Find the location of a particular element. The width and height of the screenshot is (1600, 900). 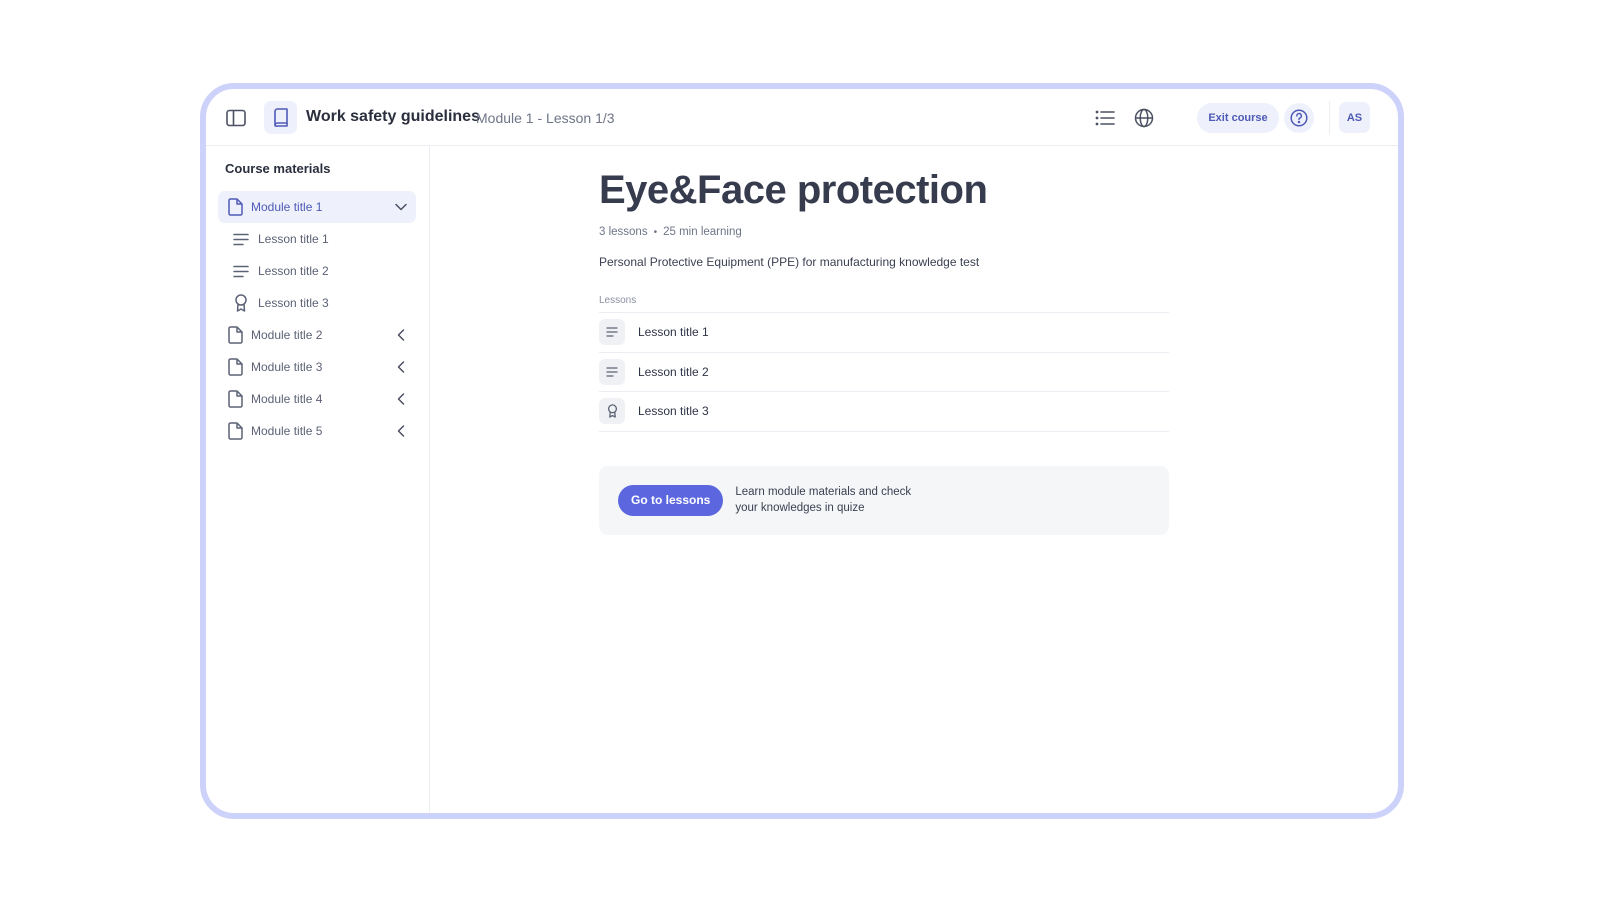

lesson-row-2: Lesson title 2 is located at coordinates (884, 372).